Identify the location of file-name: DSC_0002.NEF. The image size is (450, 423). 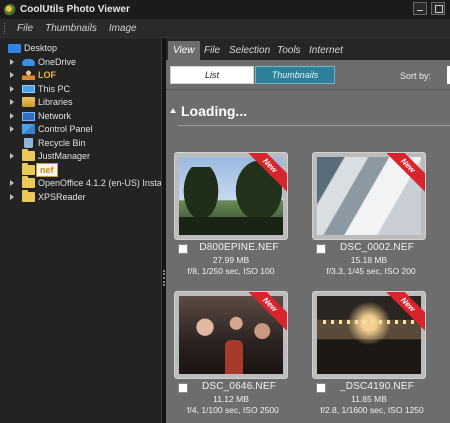
(377, 247).